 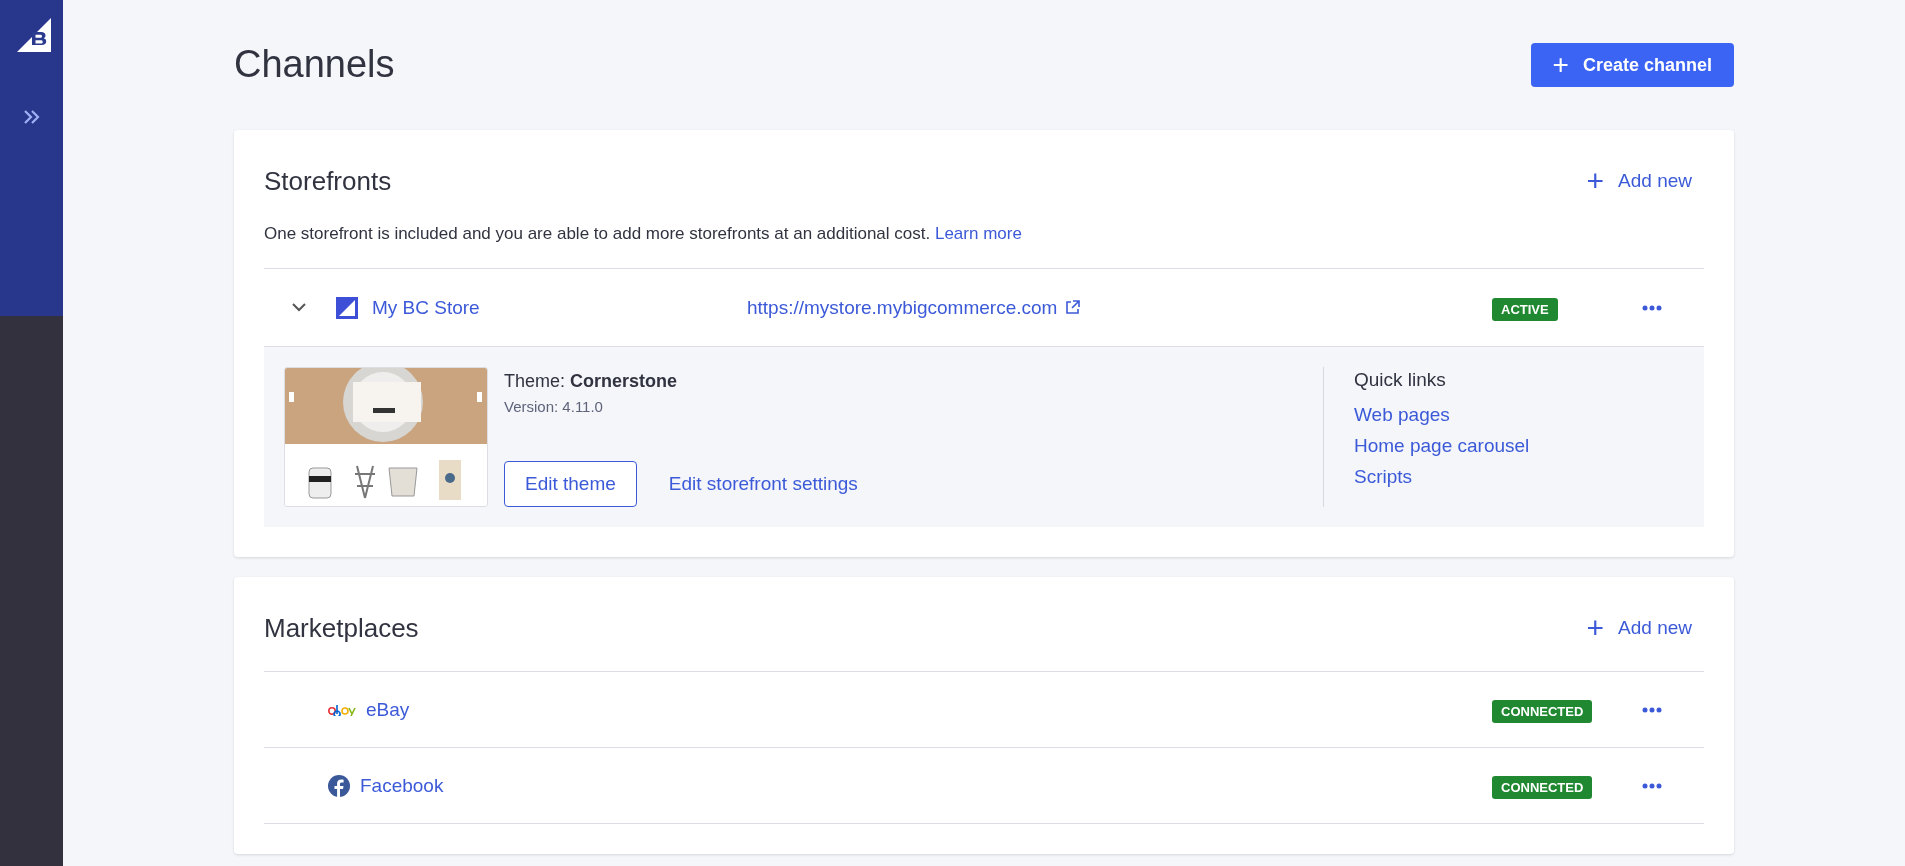 What do you see at coordinates (1400, 380) in the screenshot?
I see `quick-links-title: Quick links` at bounding box center [1400, 380].